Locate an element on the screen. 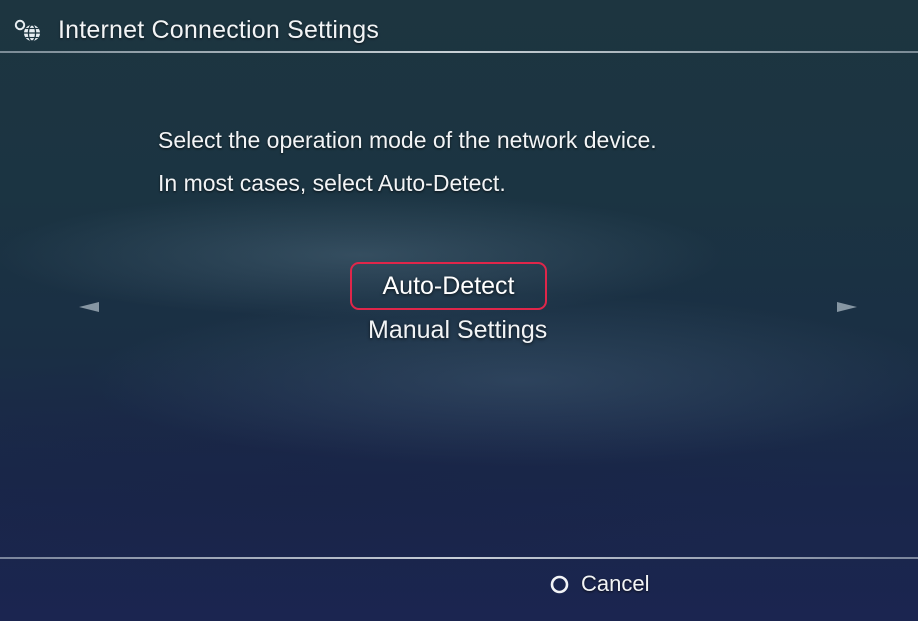 The width and height of the screenshot is (918, 621). footer-divider is located at coordinates (459, 558).